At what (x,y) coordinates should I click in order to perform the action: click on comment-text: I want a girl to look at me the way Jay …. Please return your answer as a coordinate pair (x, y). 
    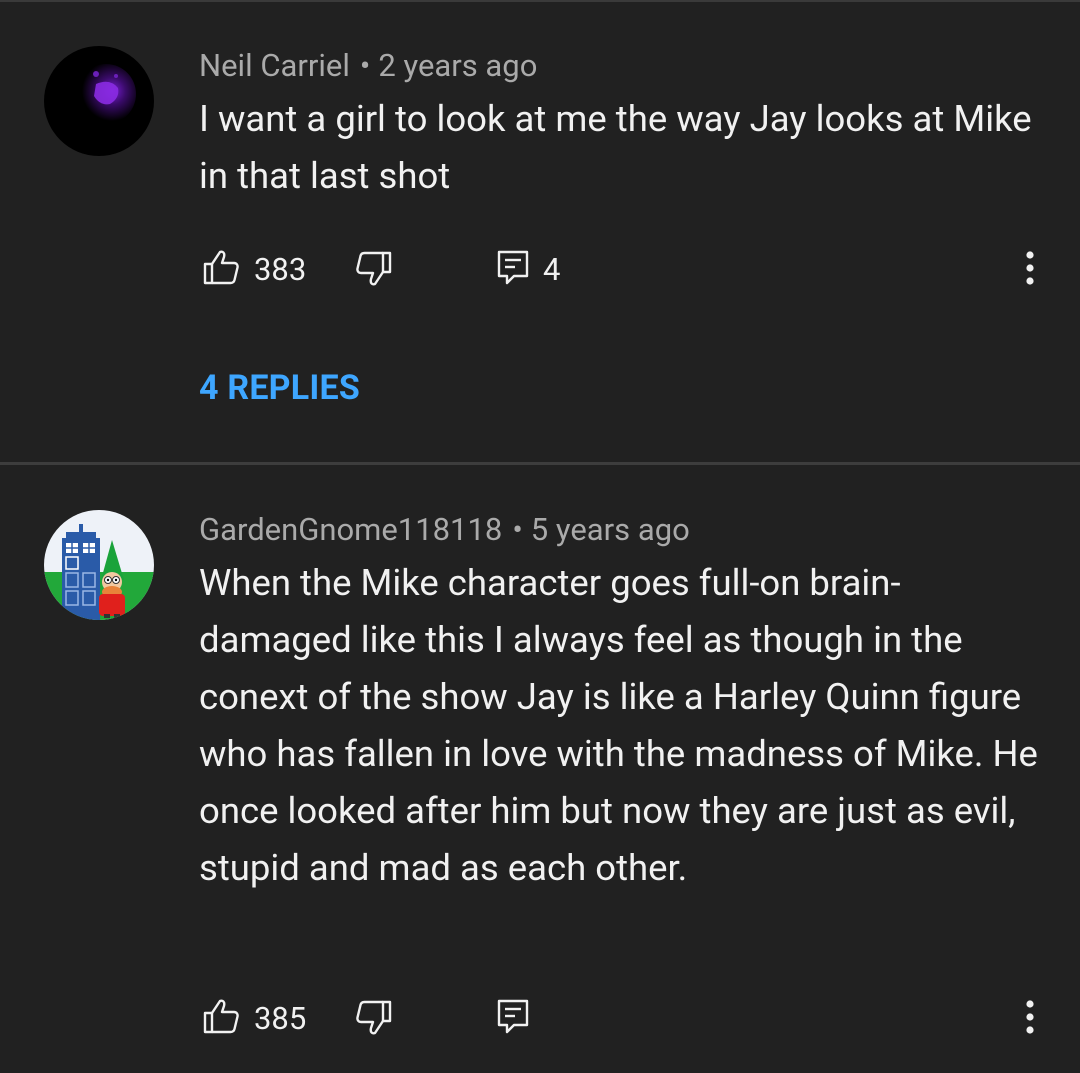
    Looking at the image, I should click on (615, 147).